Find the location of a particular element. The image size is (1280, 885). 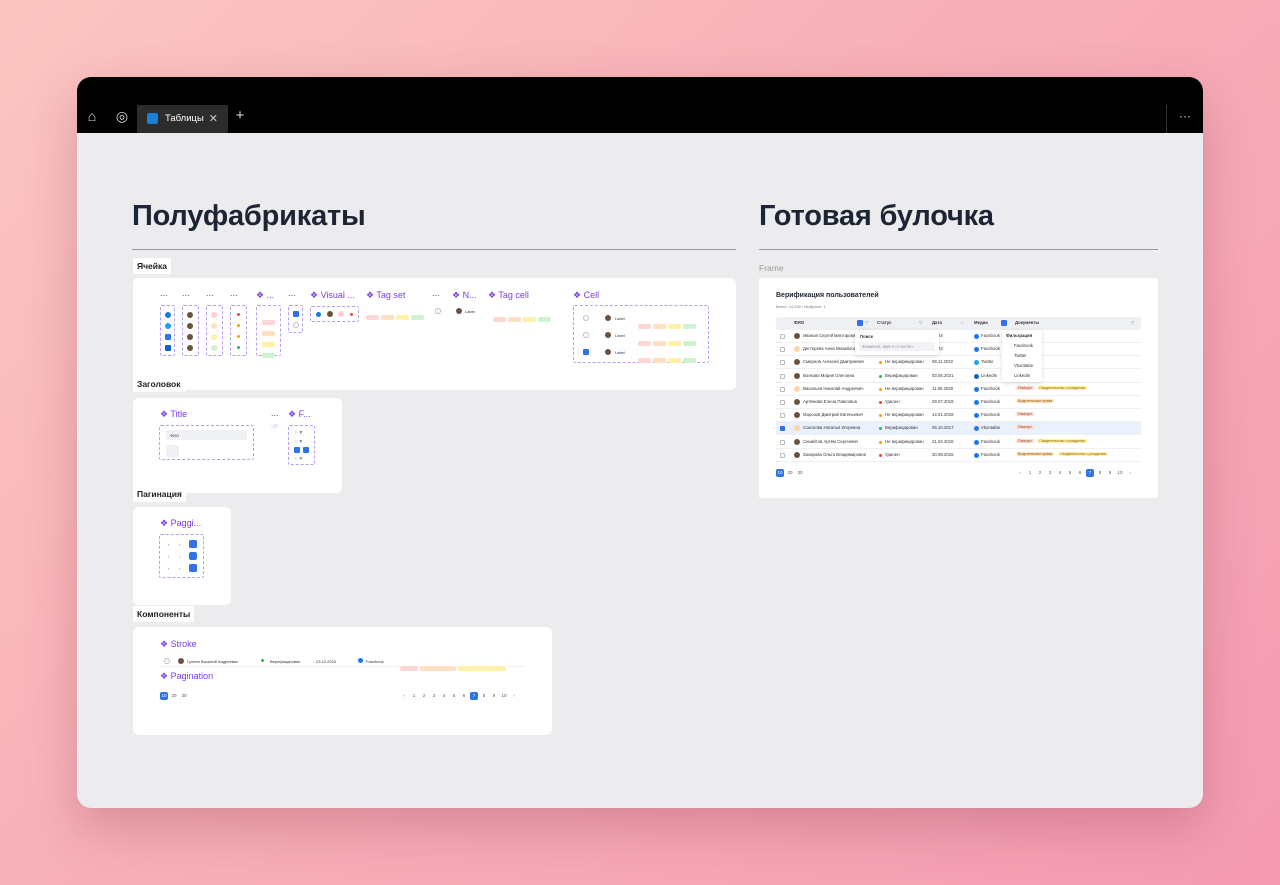

pagination-card: Paggi... ‹ ‹ › › ‹ ‹ is located at coordinates (182, 556).